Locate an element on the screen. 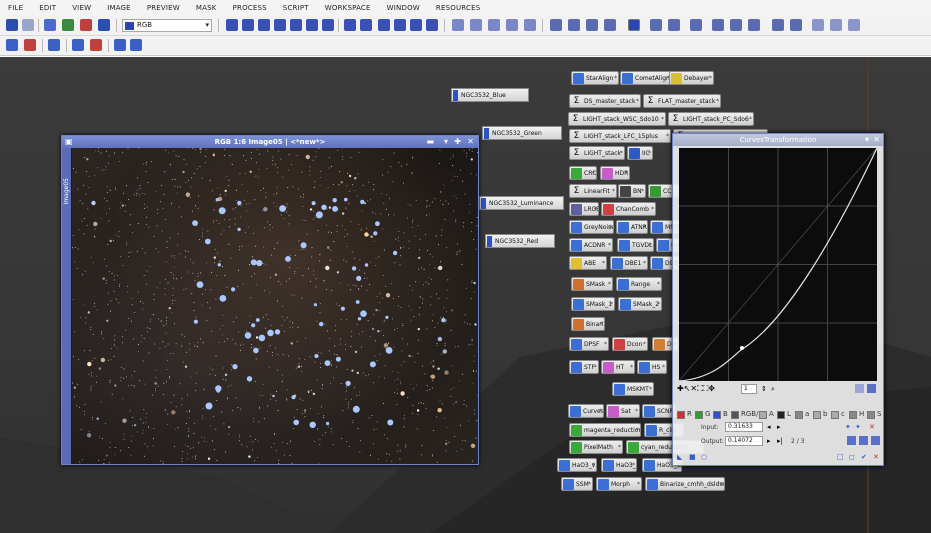 This screenshot has width=931, height=533. first-point-icon: ▸ is located at coordinates (769, 441).